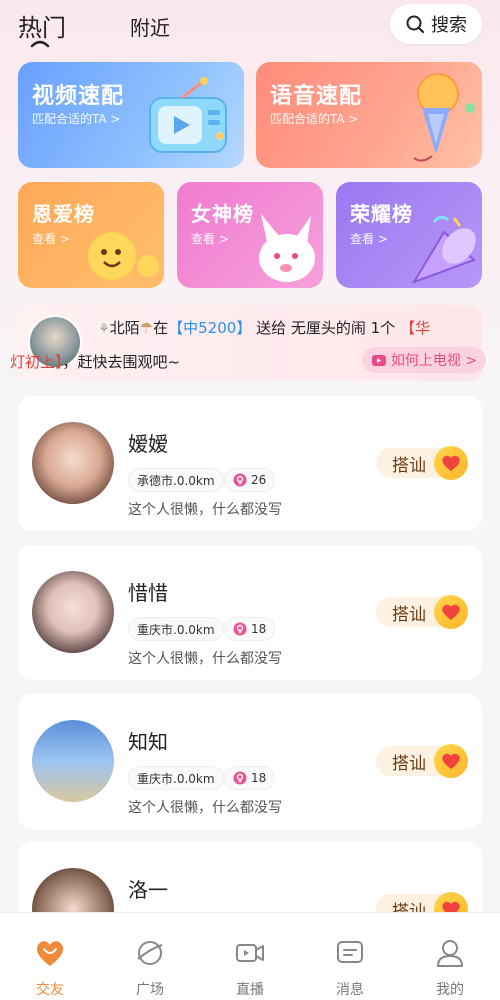 The image size is (500, 1000). I want to click on nav-item-live: 直播, so click(250, 956).